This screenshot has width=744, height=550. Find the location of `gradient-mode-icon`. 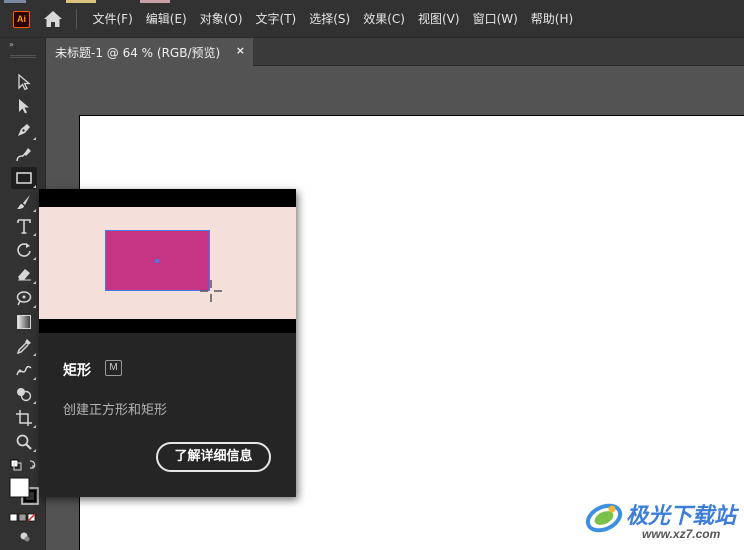

gradient-mode-icon is located at coordinates (22, 517).